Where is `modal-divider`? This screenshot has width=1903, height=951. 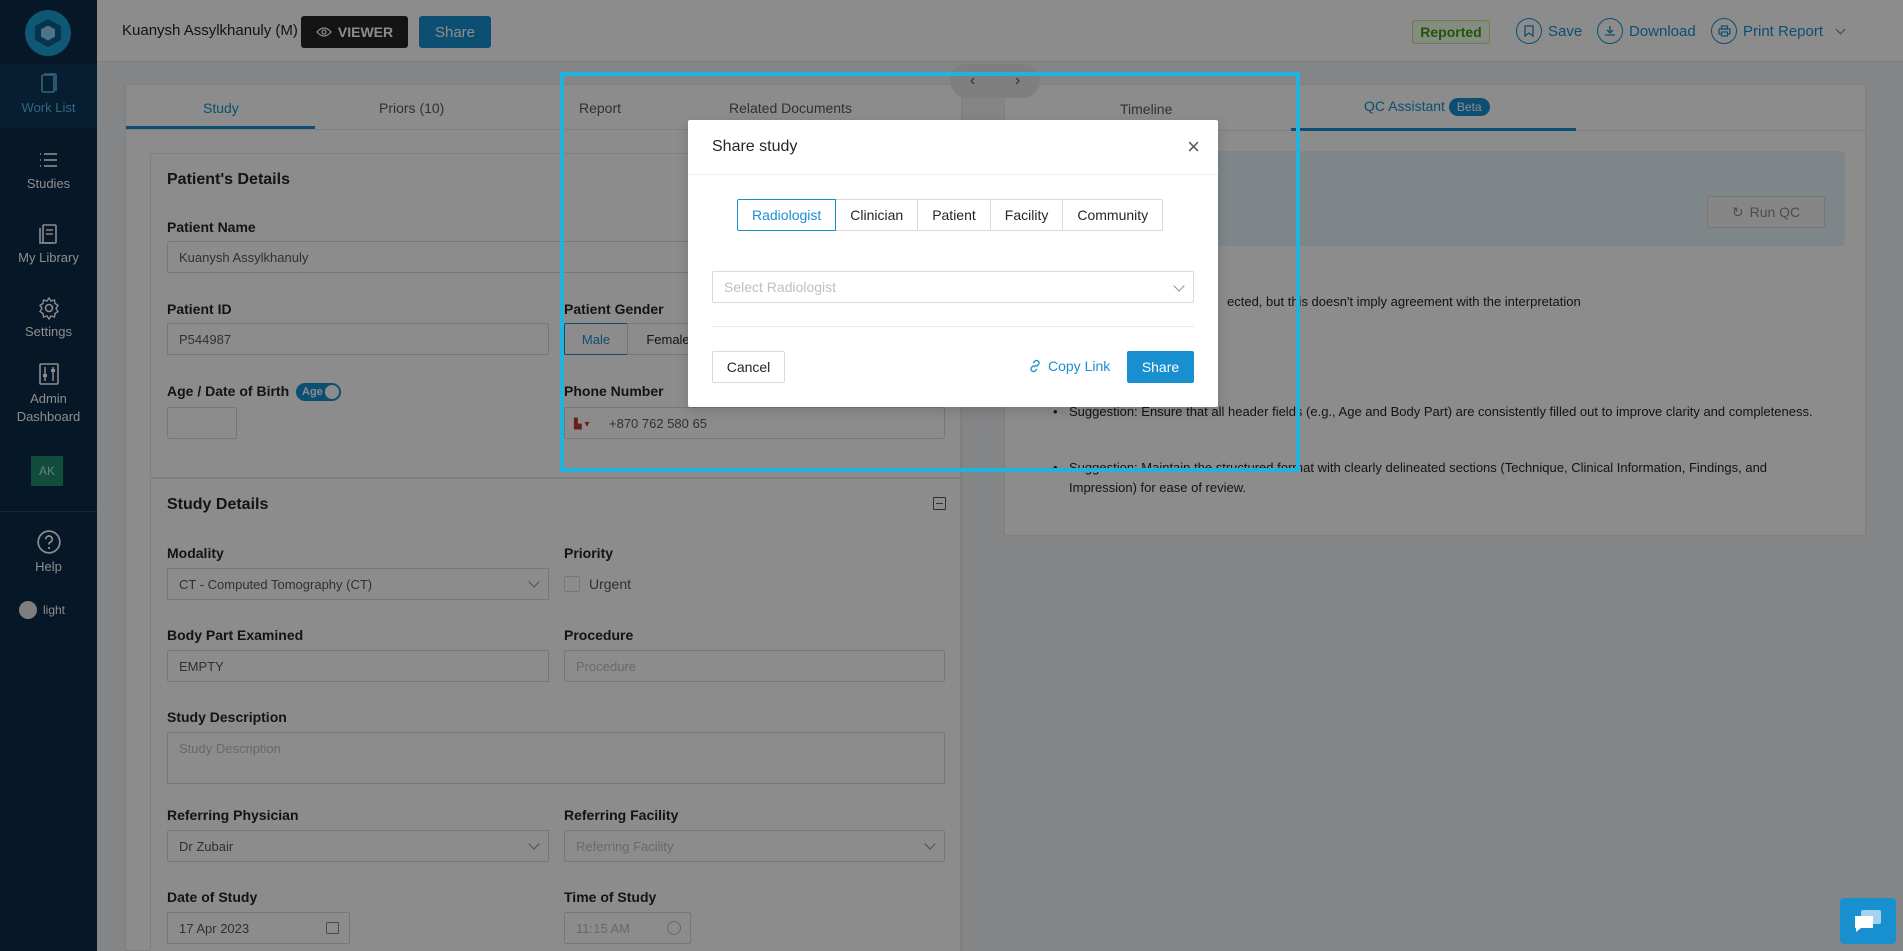 modal-divider is located at coordinates (953, 326).